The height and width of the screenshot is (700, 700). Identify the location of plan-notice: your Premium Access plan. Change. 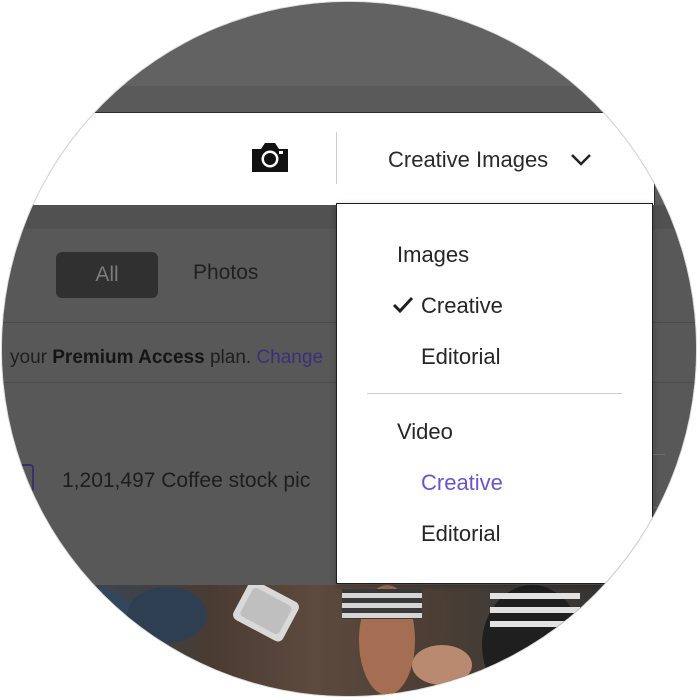
(166, 358).